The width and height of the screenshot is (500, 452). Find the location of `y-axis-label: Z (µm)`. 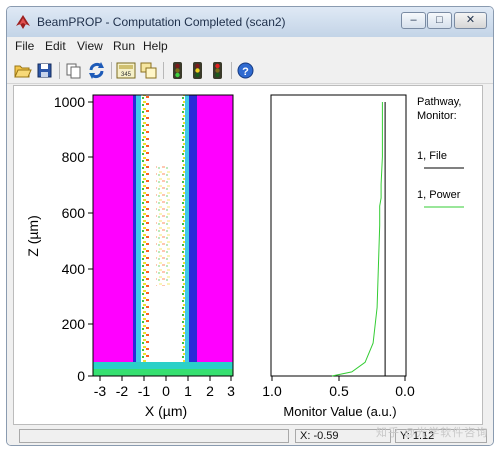

y-axis-label: Z (µm) is located at coordinates (33, 236).